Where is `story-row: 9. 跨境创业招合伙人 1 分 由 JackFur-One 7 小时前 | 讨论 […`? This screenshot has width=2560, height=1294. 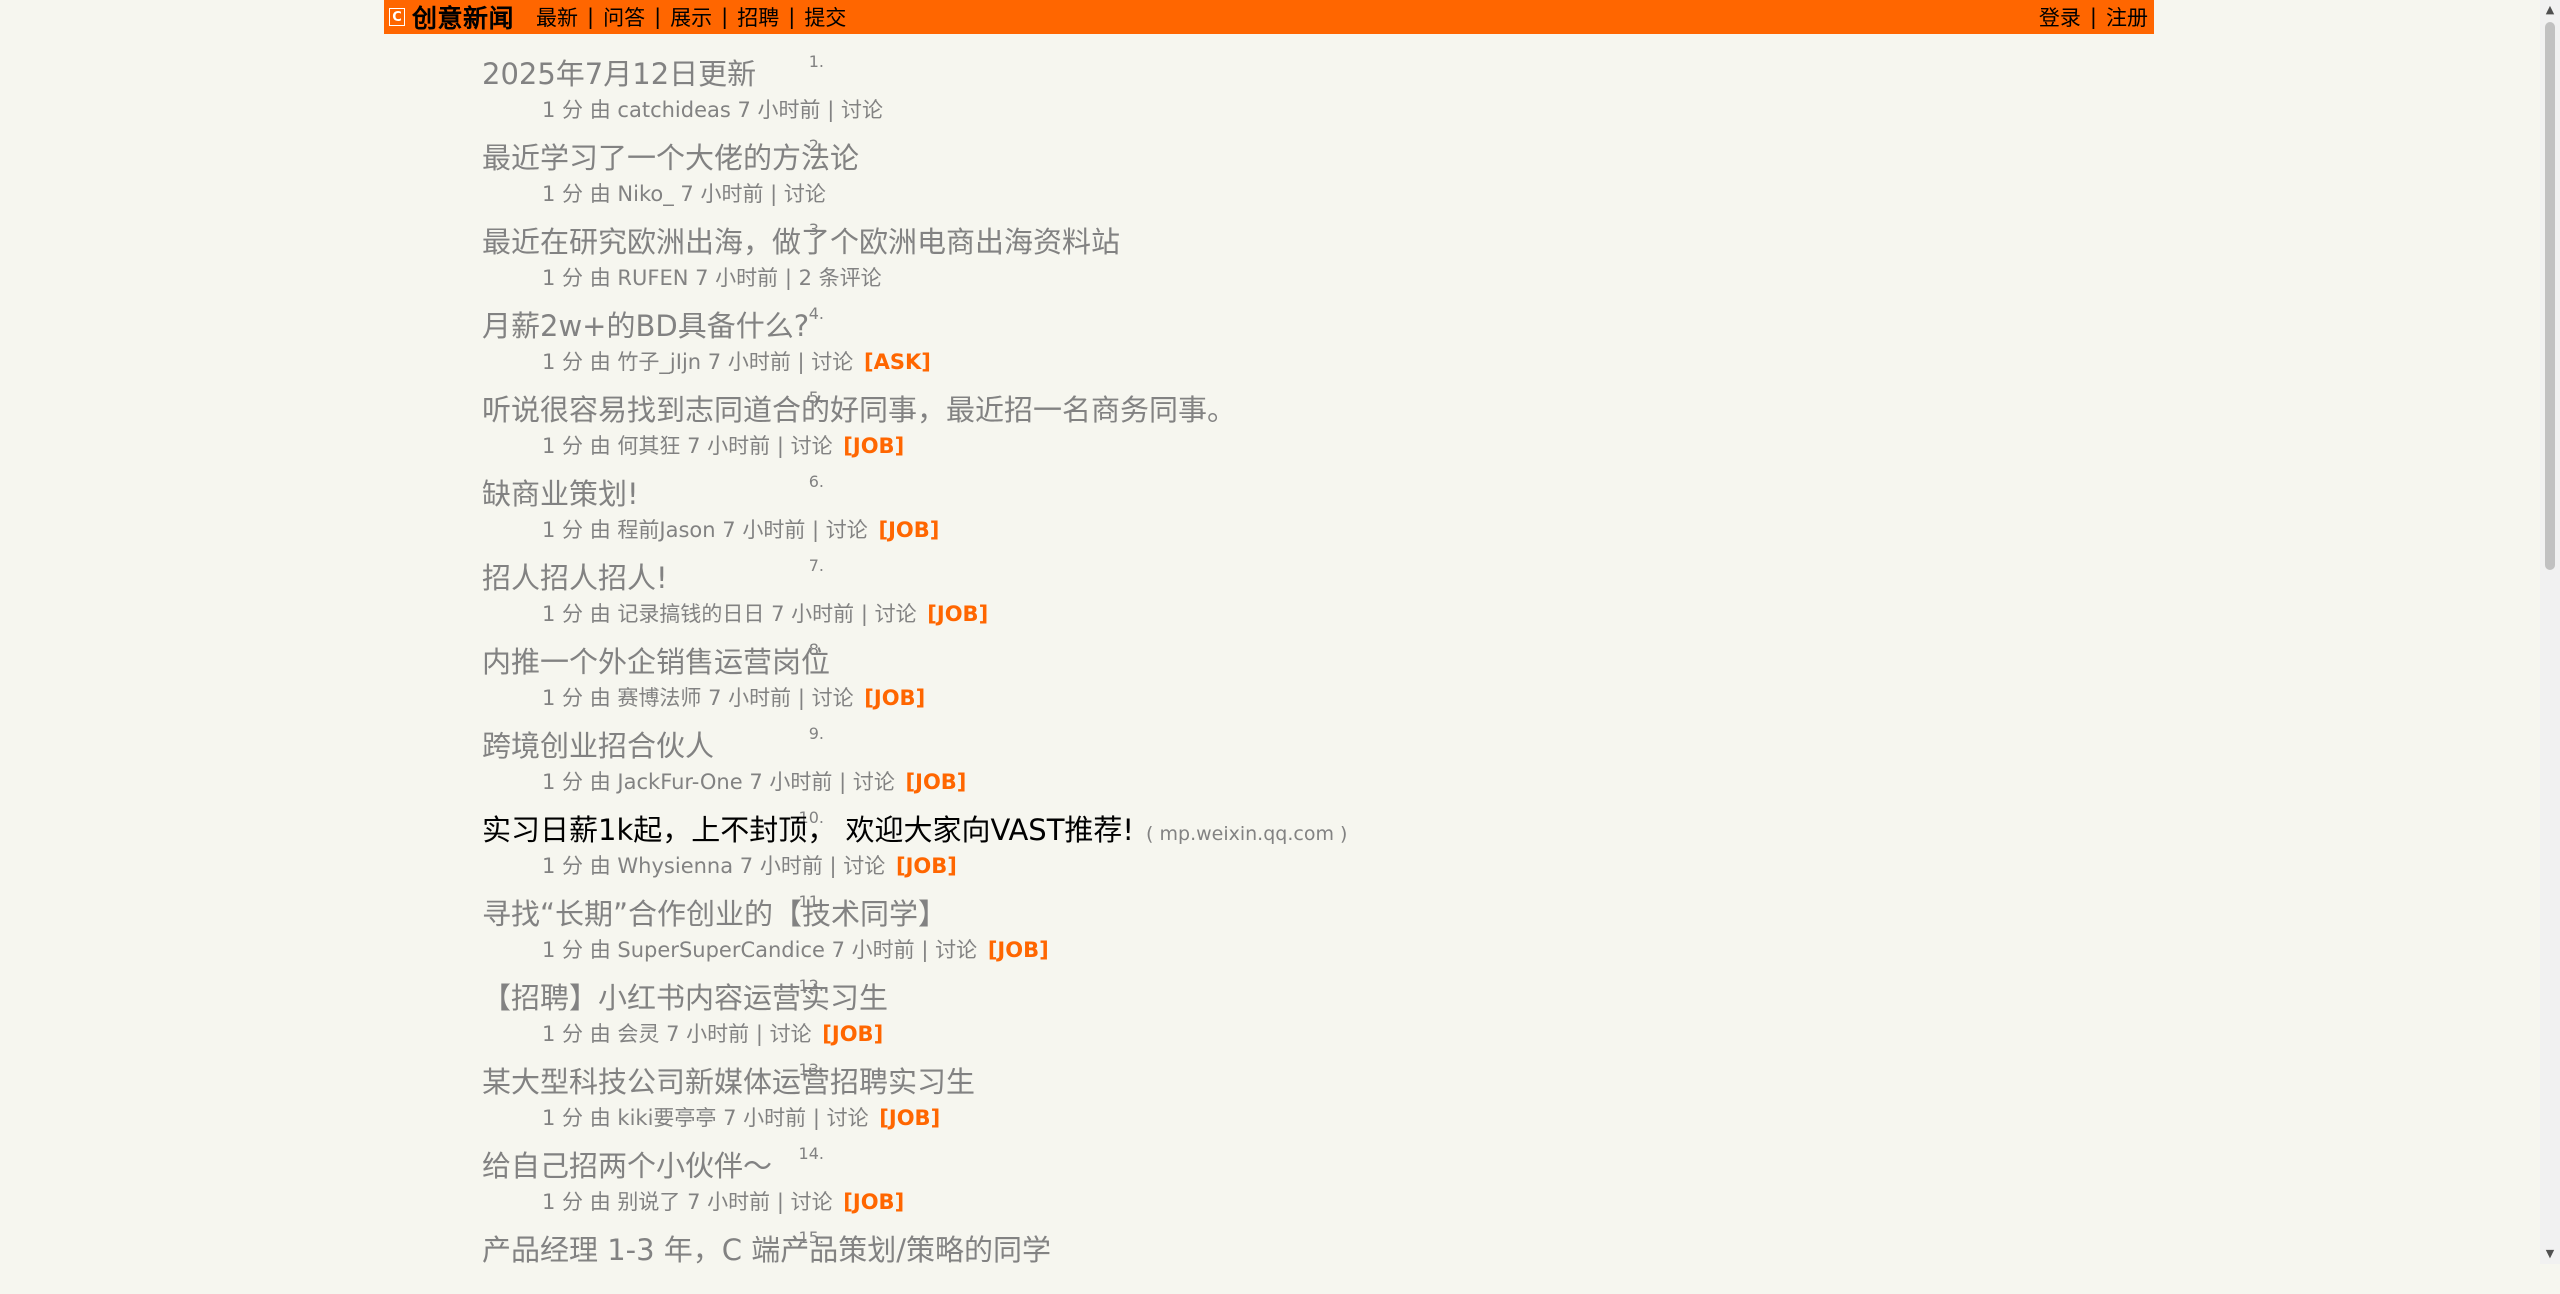
story-row: 9. 跨境创业招合伙人 1 分 由 JackFur-One 7 小时前 | 讨论 [… is located at coordinates (1269, 750).